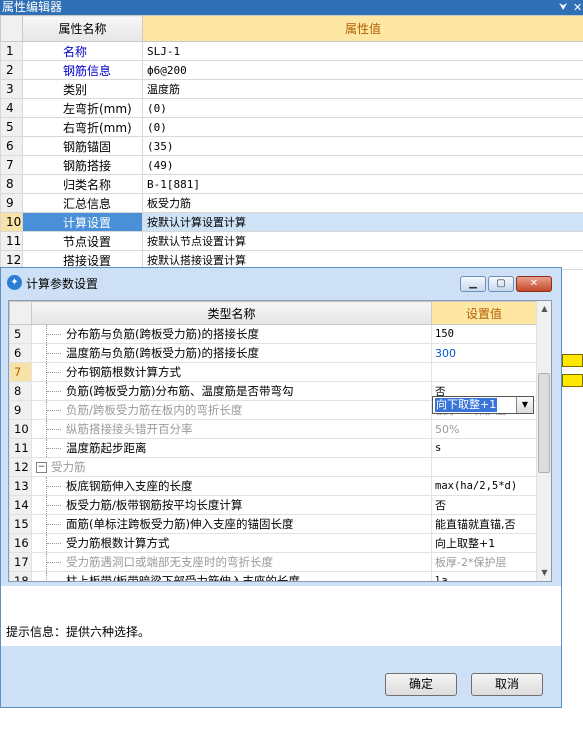 This screenshot has height=756, width=583. What do you see at coordinates (484, 543) in the screenshot?
I see `param-value: 向上取整+1` at bounding box center [484, 543].